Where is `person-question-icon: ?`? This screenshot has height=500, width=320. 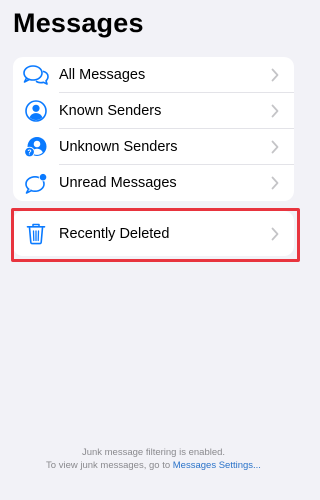 person-question-icon: ? is located at coordinates (36, 147).